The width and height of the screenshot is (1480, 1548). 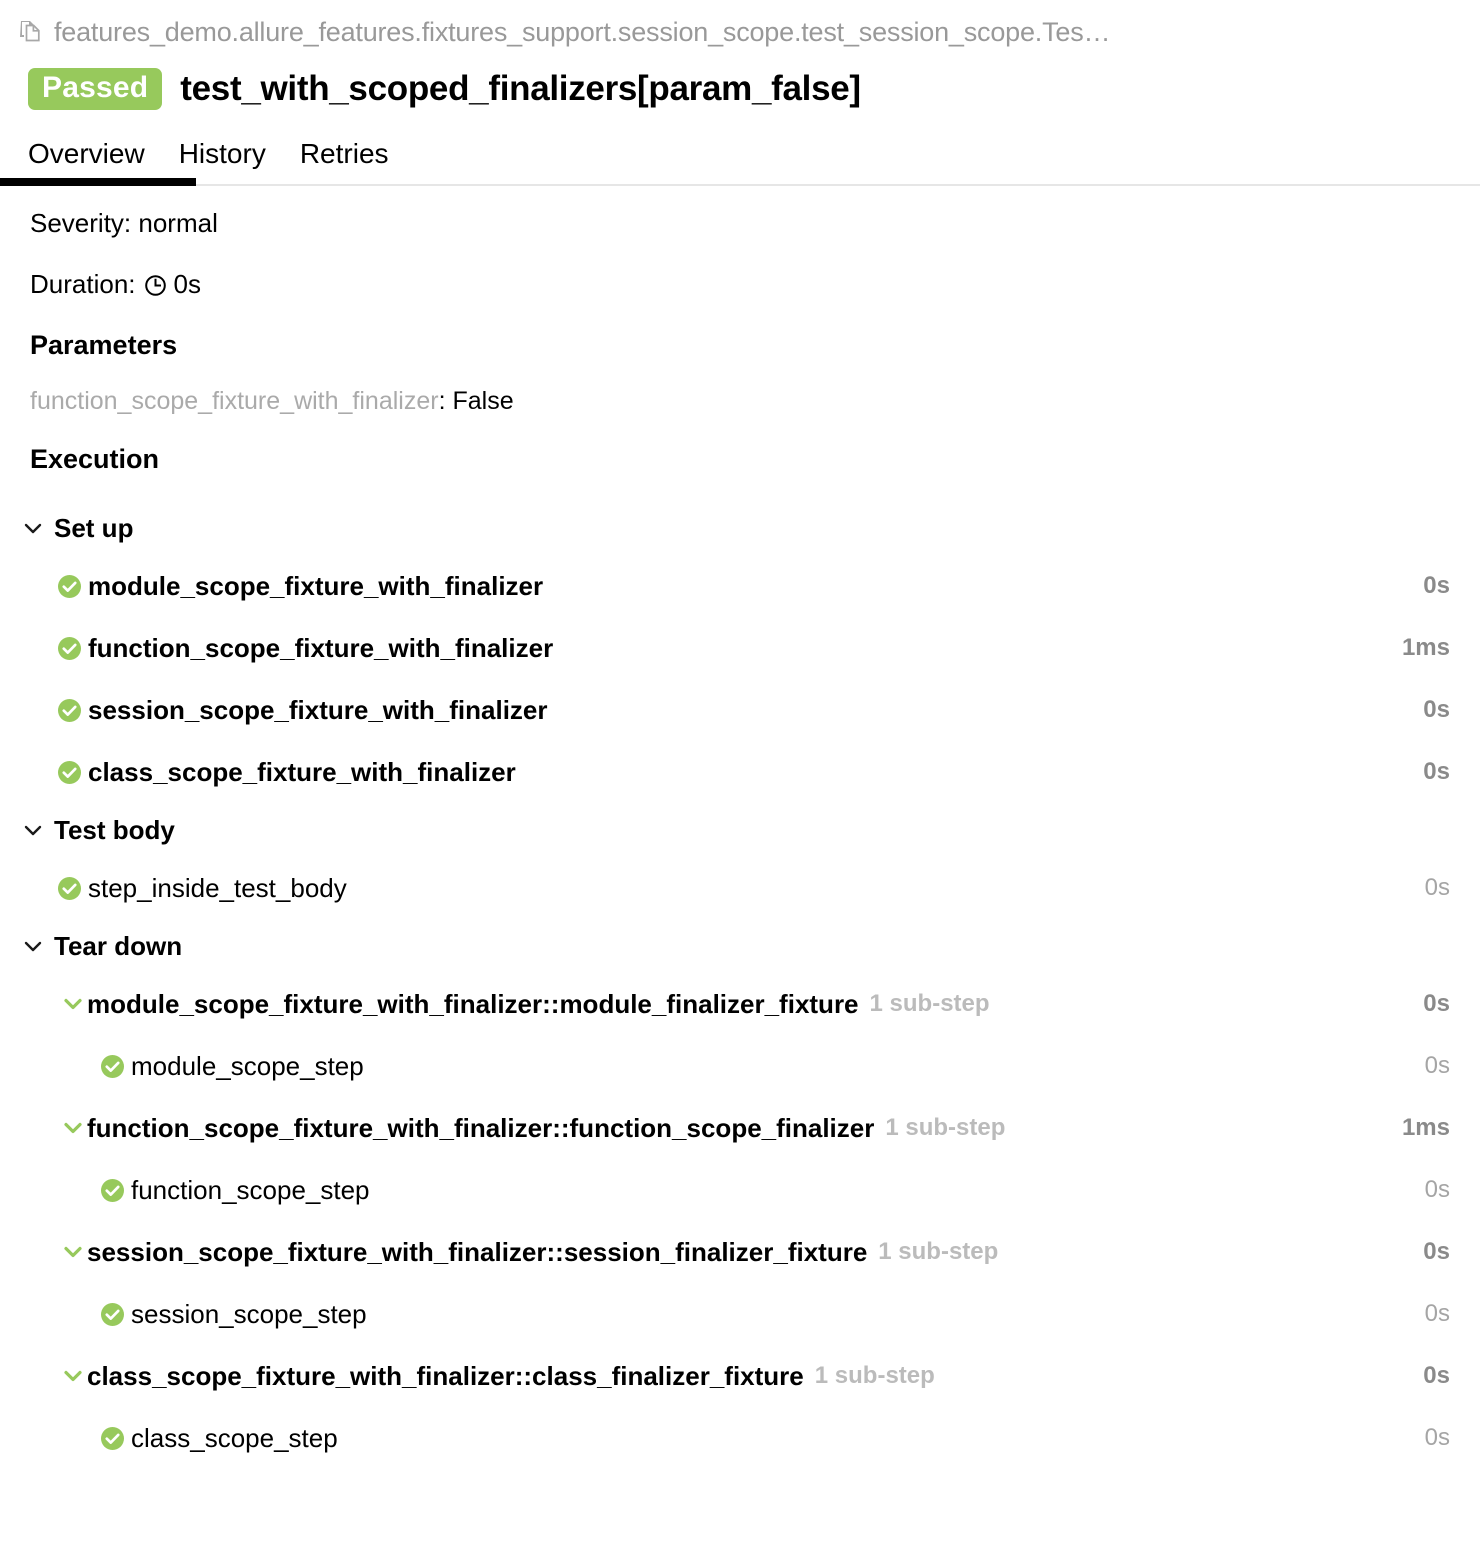 What do you see at coordinates (1425, 647) in the screenshot?
I see `step-duration: 1ms` at bounding box center [1425, 647].